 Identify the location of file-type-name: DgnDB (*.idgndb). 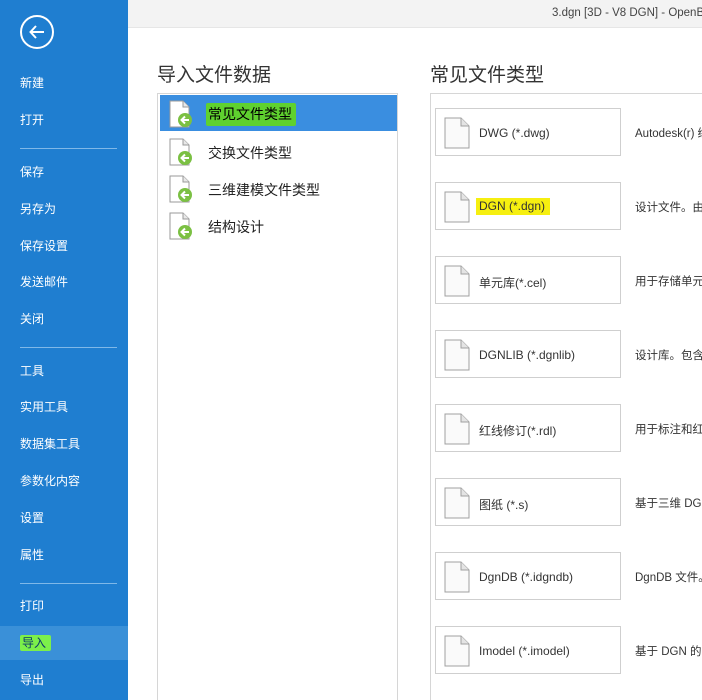
(526, 577).